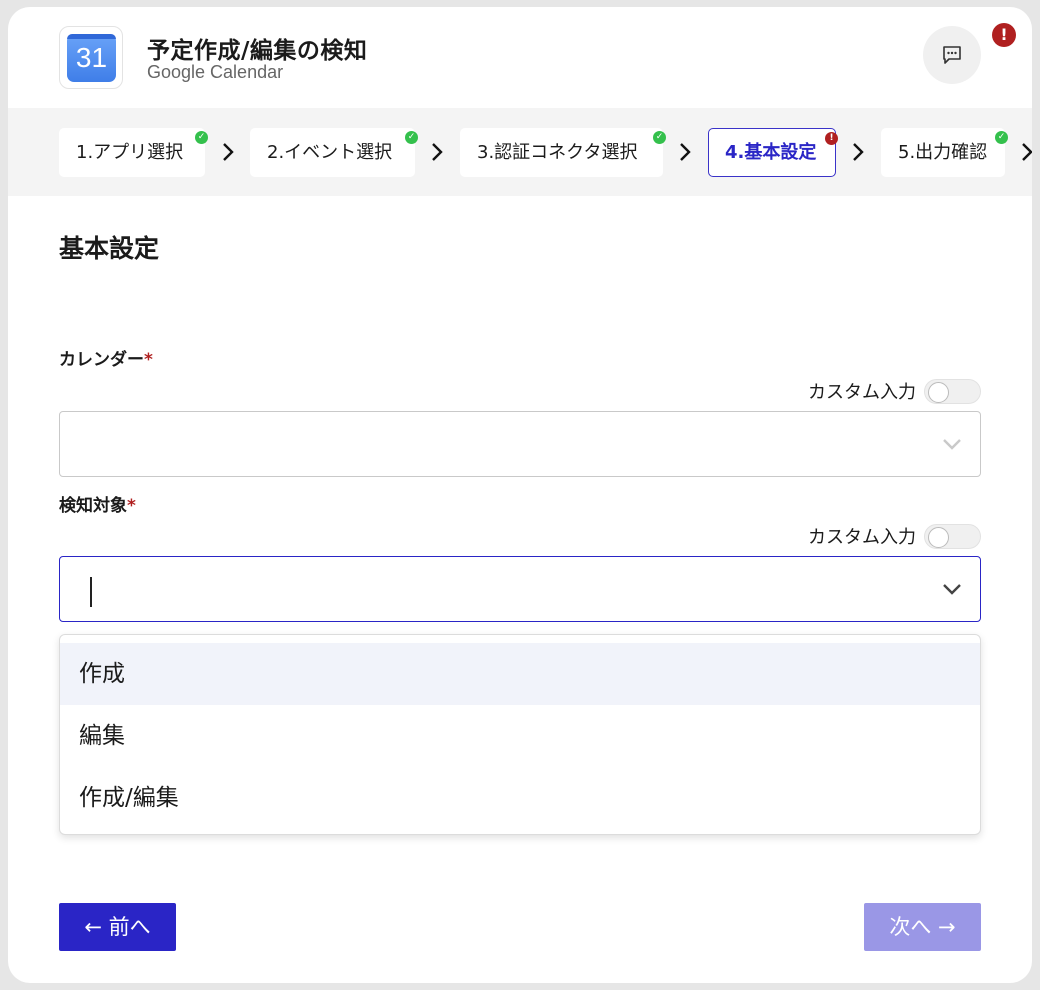 The height and width of the screenshot is (990, 1040). I want to click on app-icon-frame: 31, so click(91, 57).